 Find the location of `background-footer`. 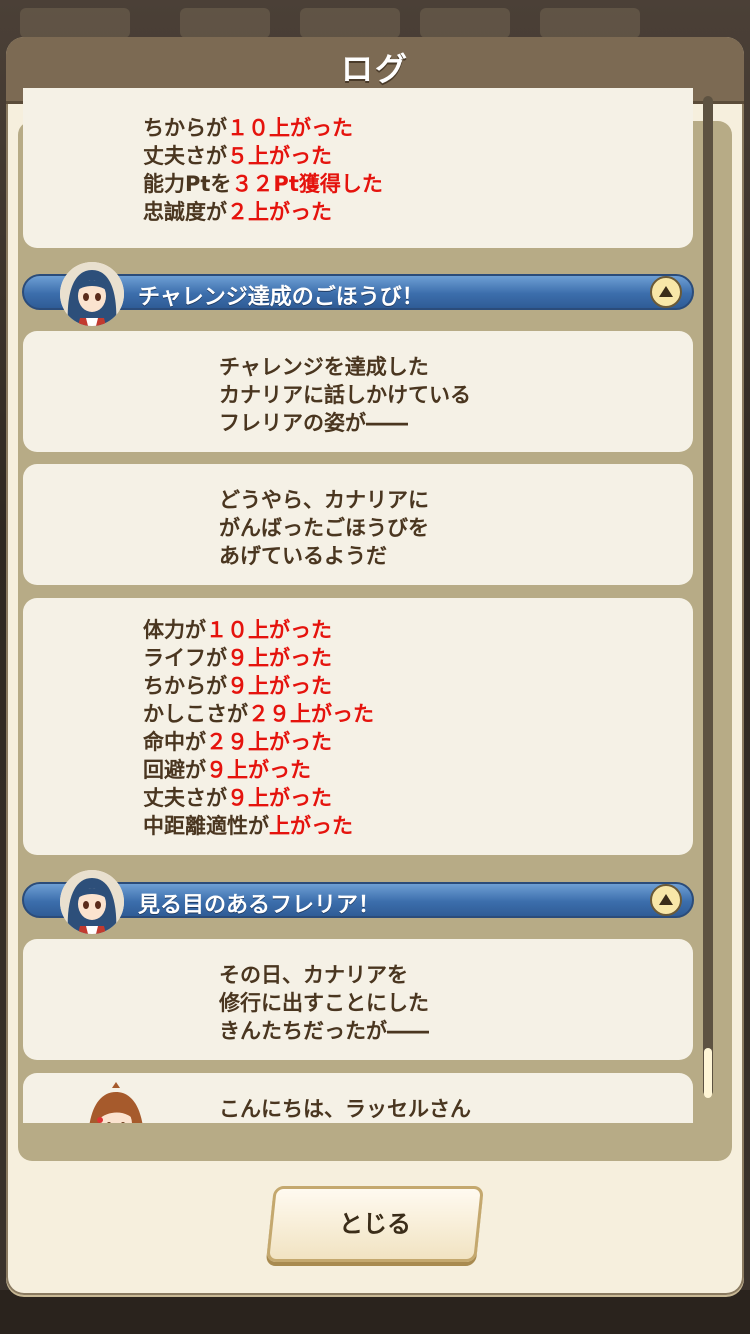

background-footer is located at coordinates (375, 1312).